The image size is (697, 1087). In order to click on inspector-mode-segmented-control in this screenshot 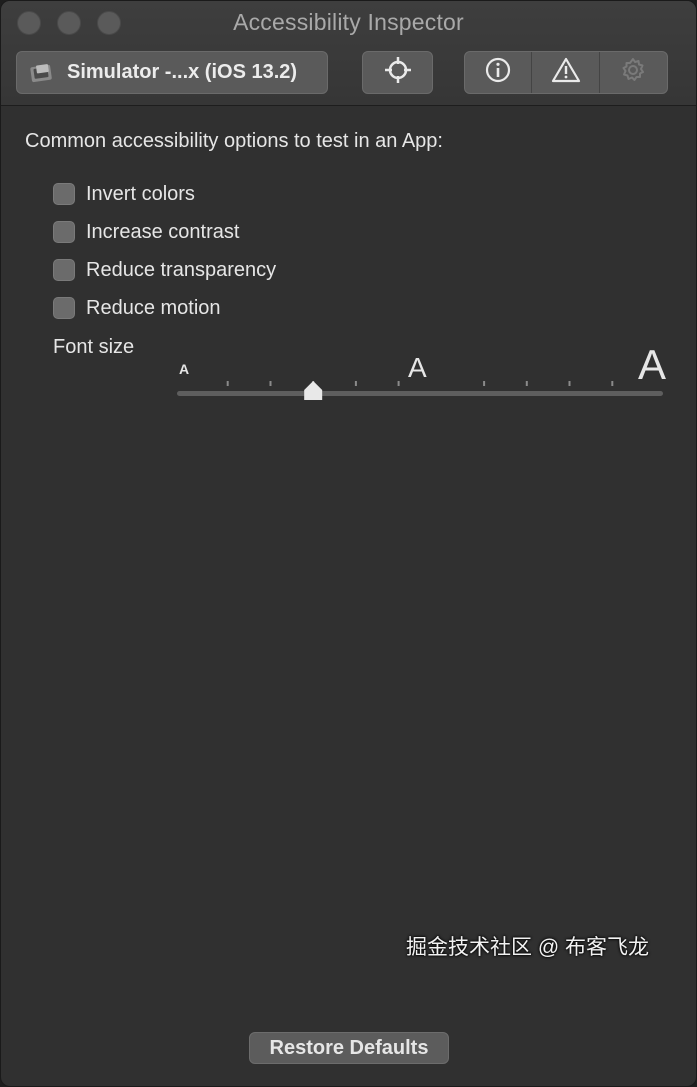, I will do `click(566, 72)`.